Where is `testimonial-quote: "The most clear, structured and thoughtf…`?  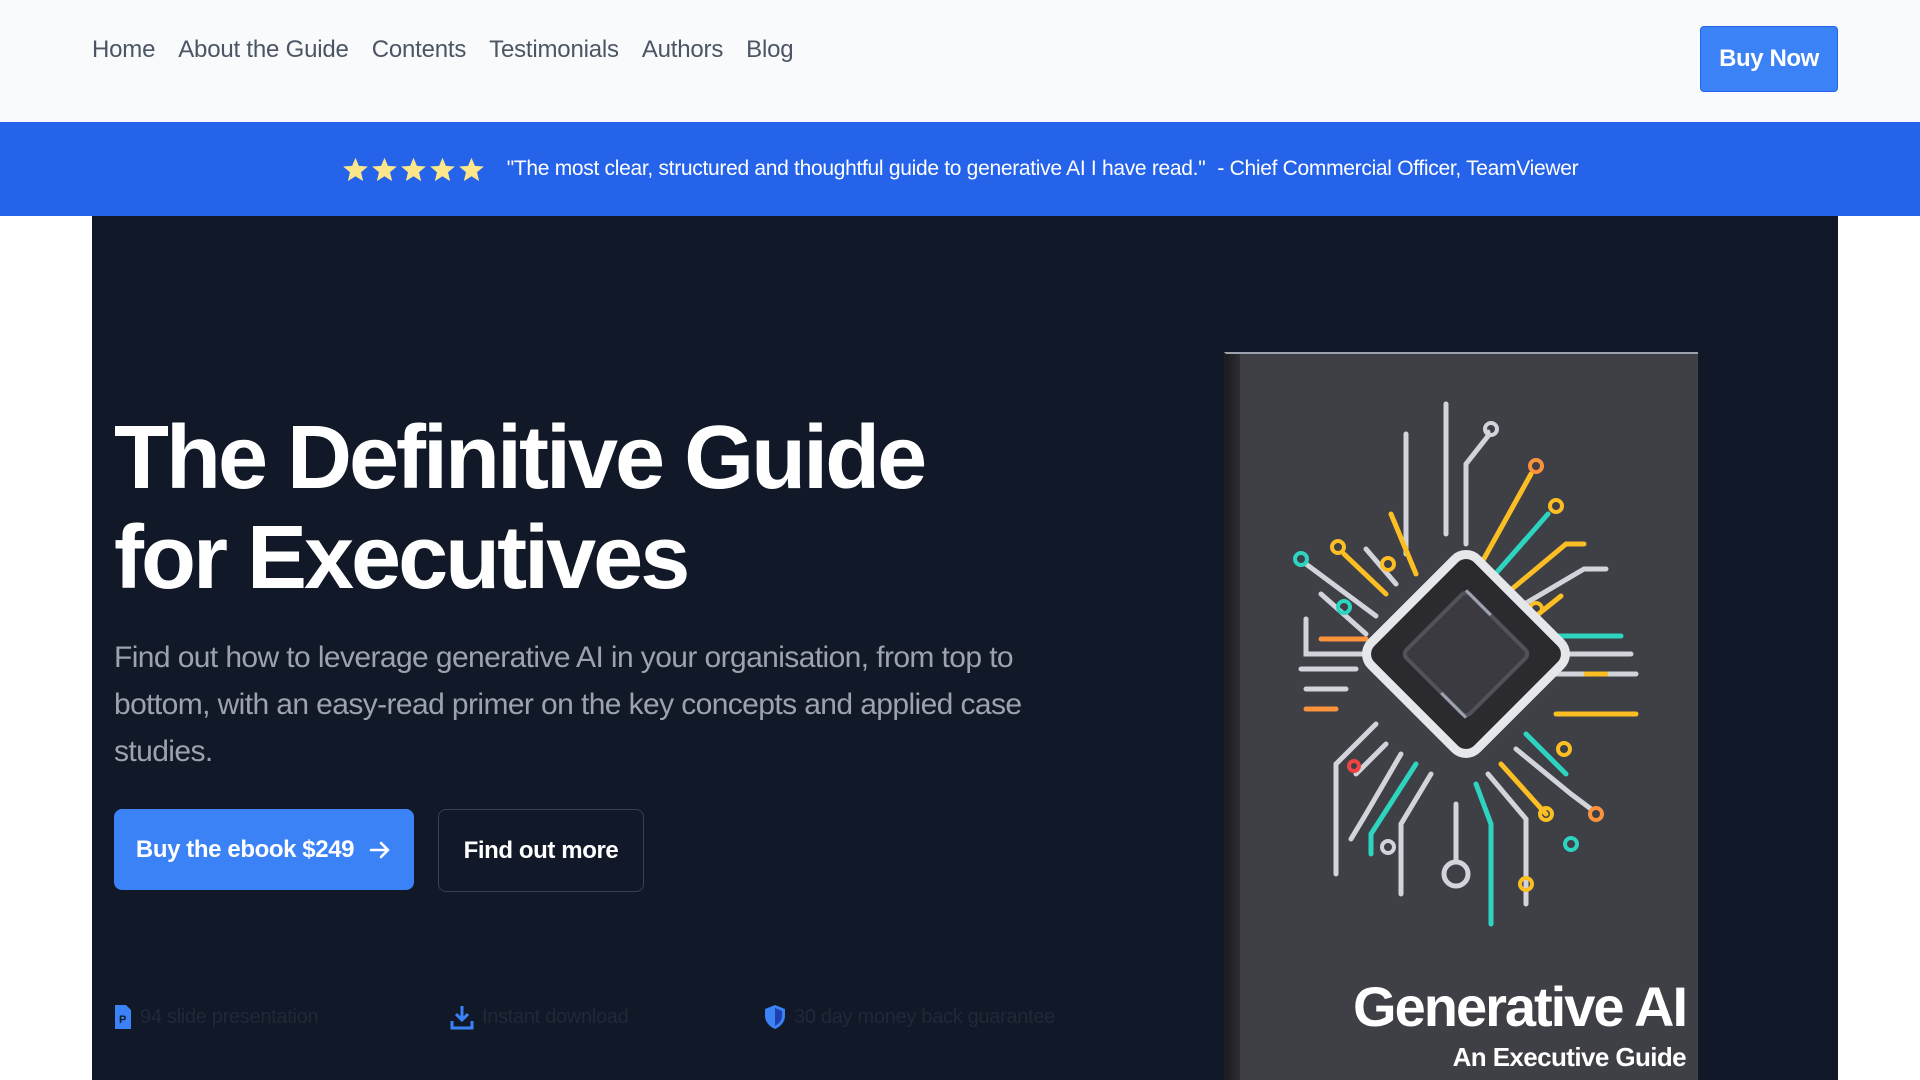
testimonial-quote: "The most clear, structured and thoughtf… is located at coordinates (856, 168).